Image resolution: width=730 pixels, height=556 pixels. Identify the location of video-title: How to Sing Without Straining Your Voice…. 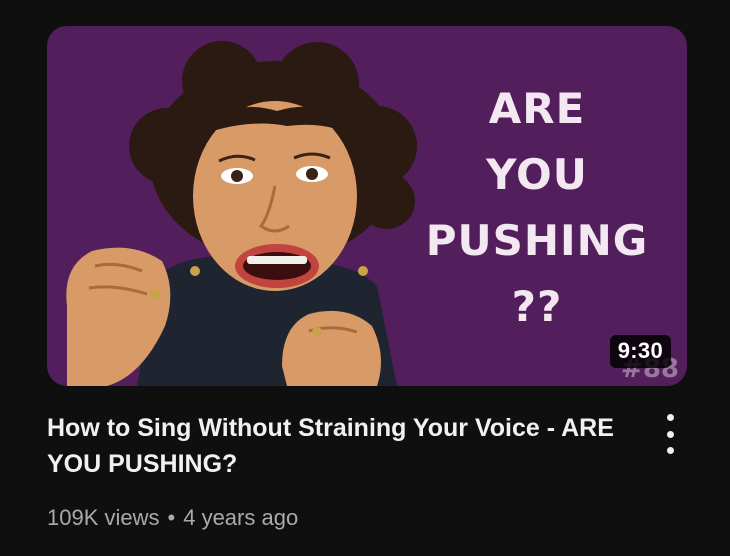
(347, 446).